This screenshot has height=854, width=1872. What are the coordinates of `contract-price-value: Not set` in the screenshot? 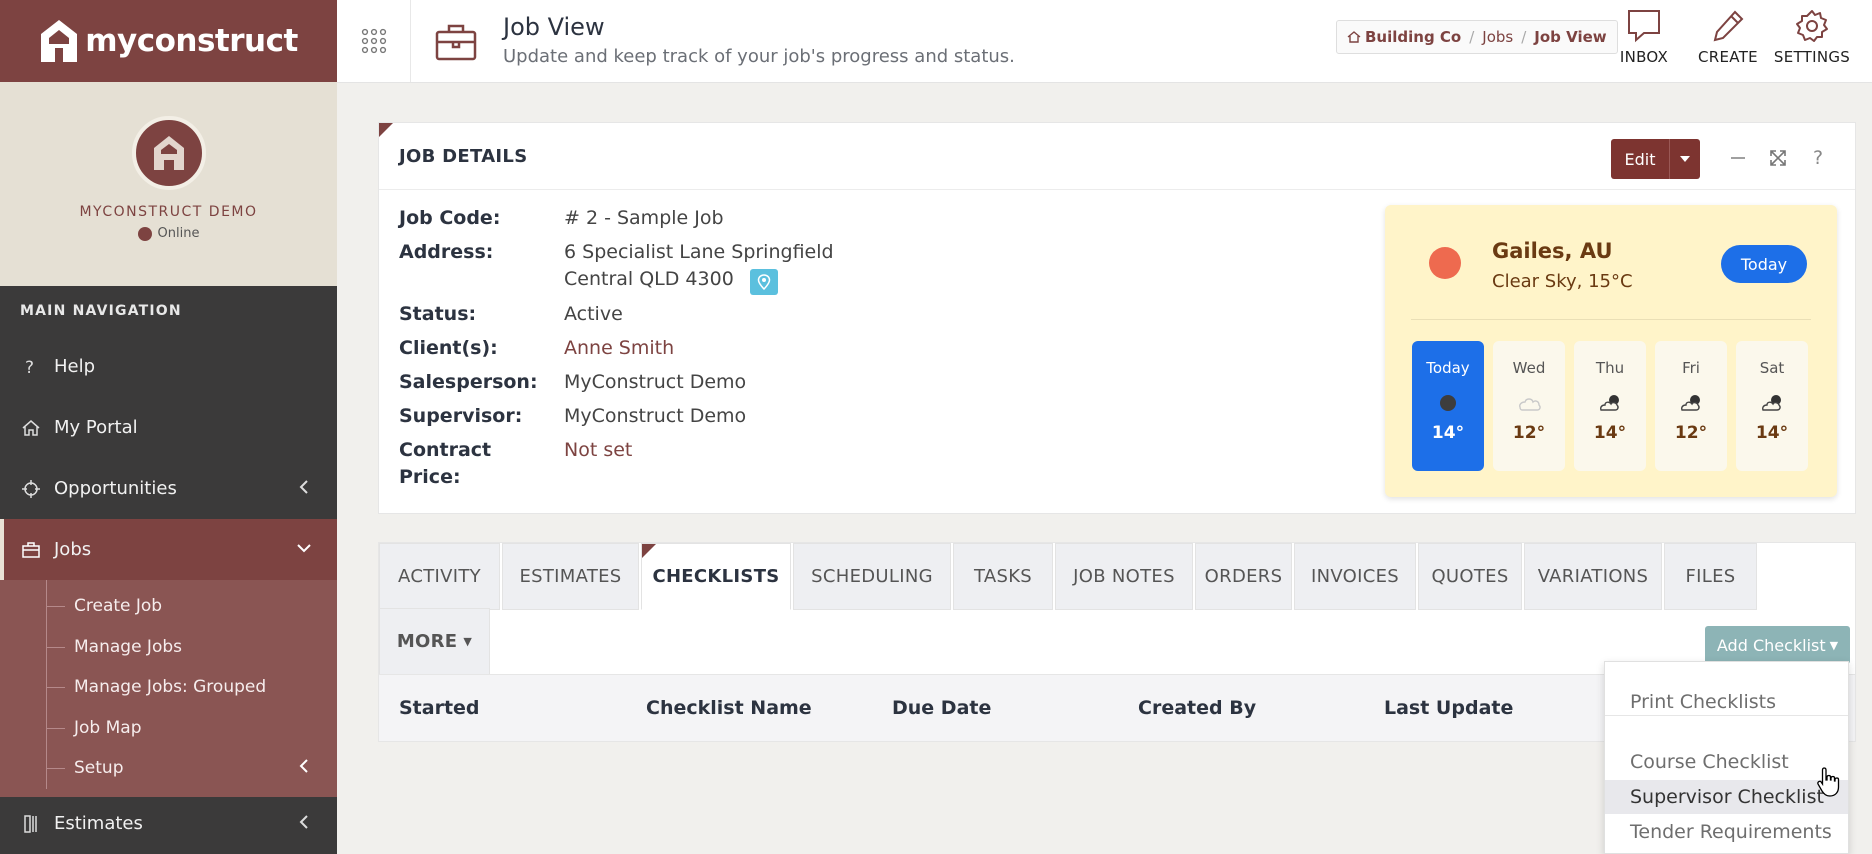 It's located at (598, 450).